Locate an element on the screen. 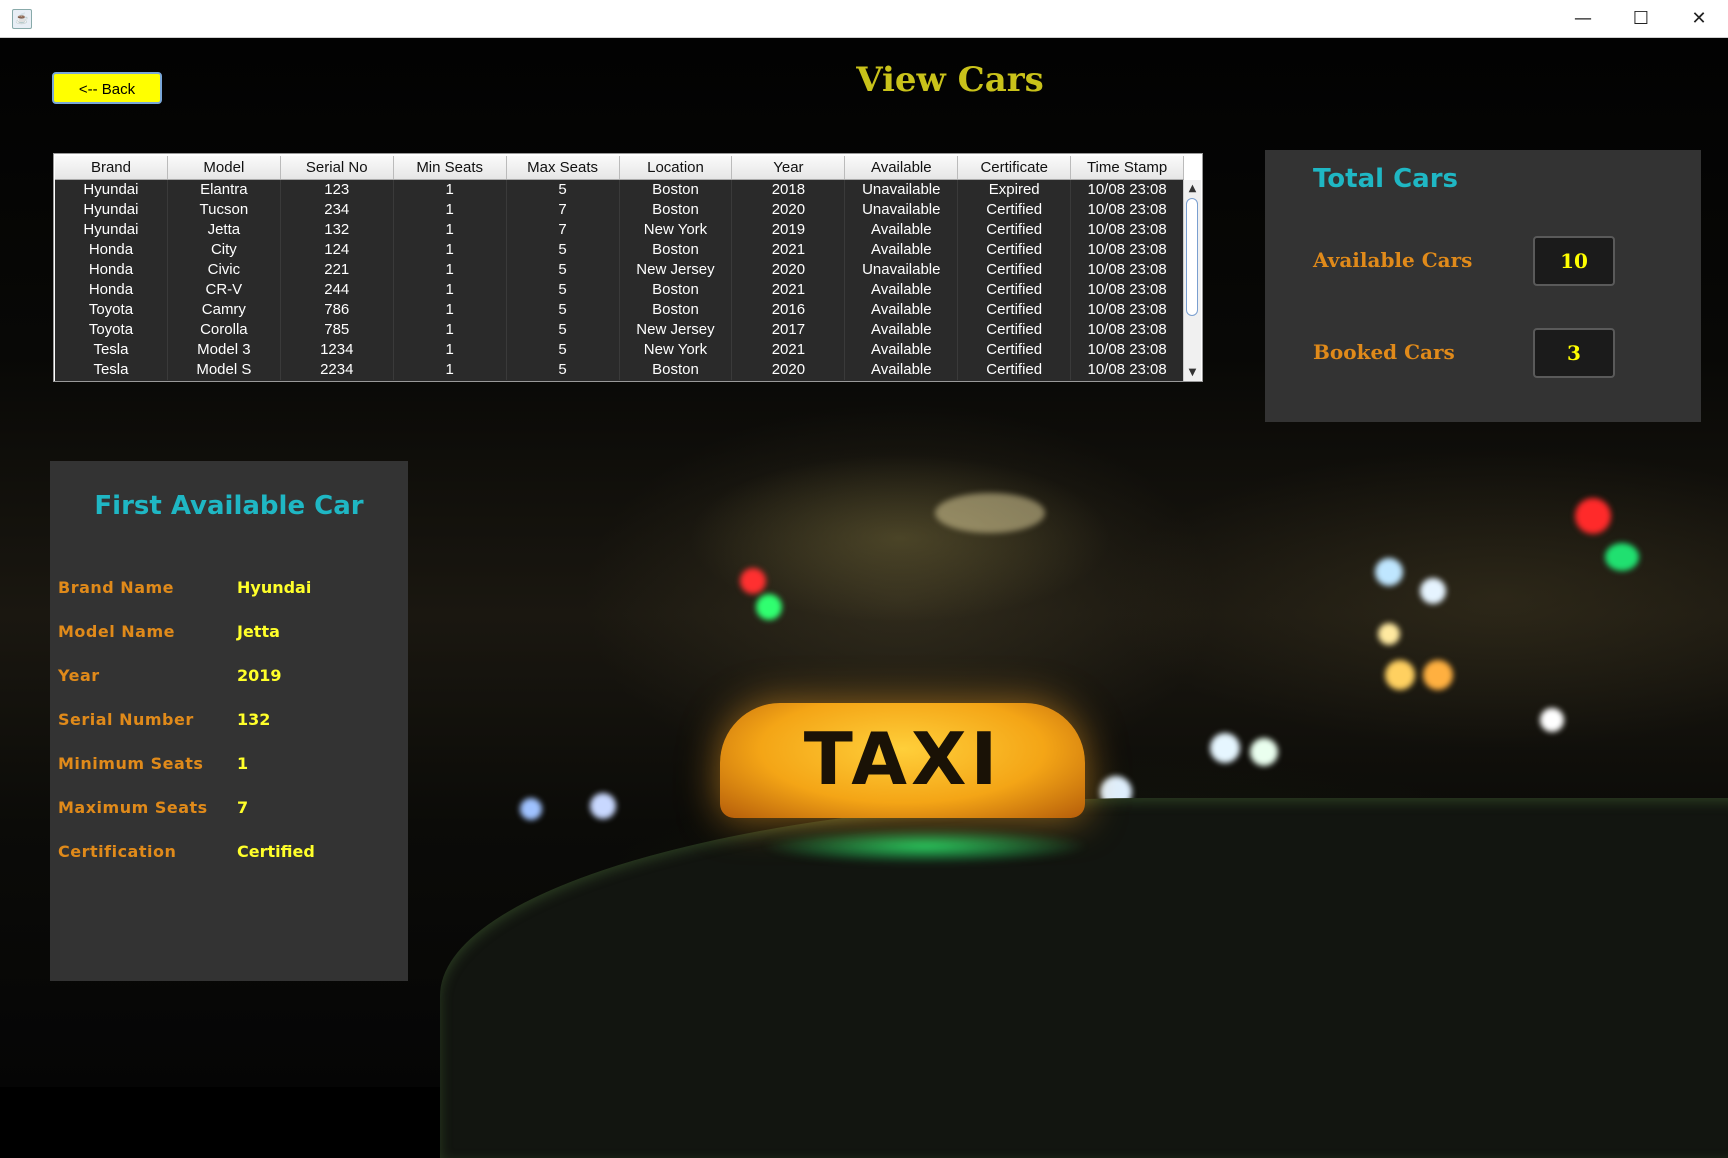 This screenshot has height=1158, width=1728. table-cell: 244 is located at coordinates (337, 290).